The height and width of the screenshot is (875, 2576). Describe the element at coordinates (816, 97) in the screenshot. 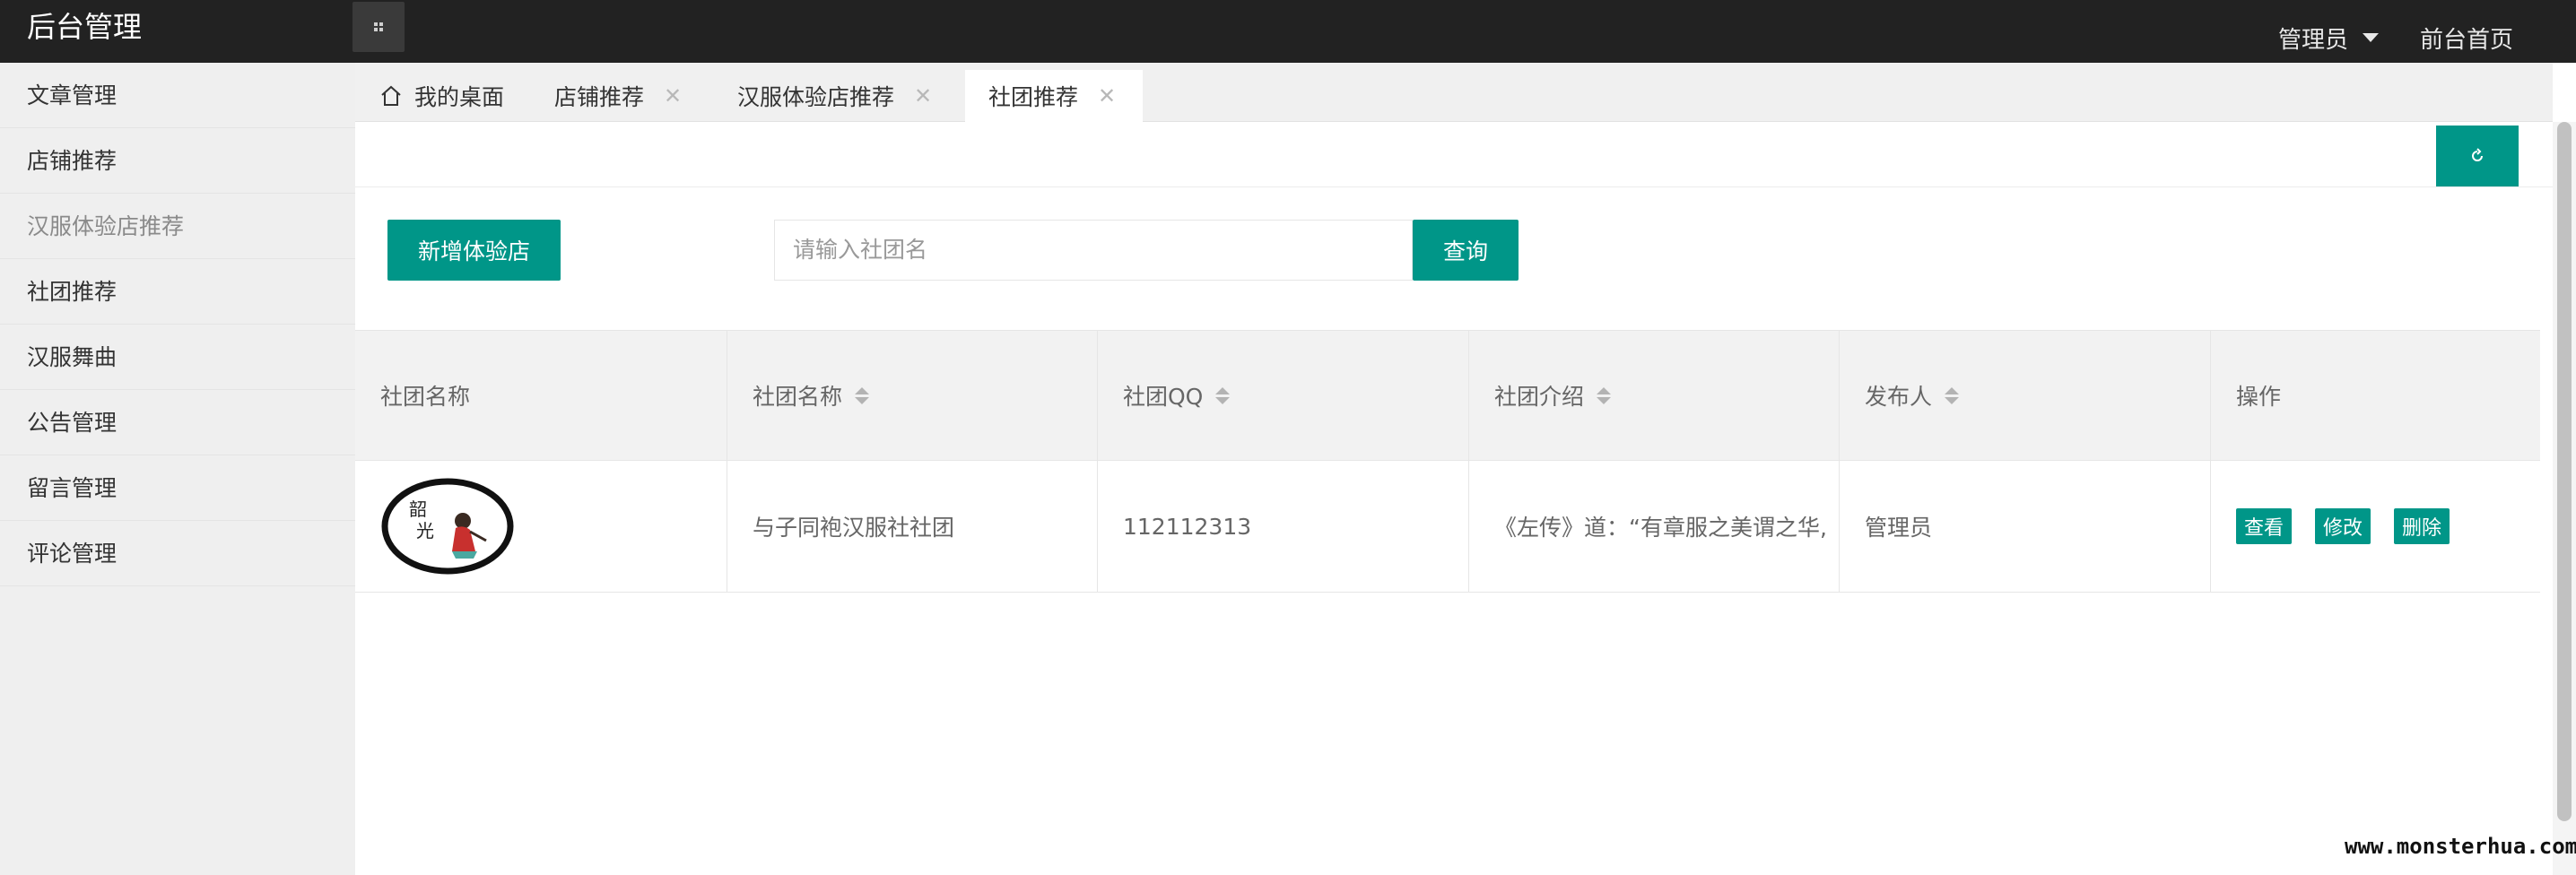

I see `tab-label: 汉服体验店推荐` at that location.